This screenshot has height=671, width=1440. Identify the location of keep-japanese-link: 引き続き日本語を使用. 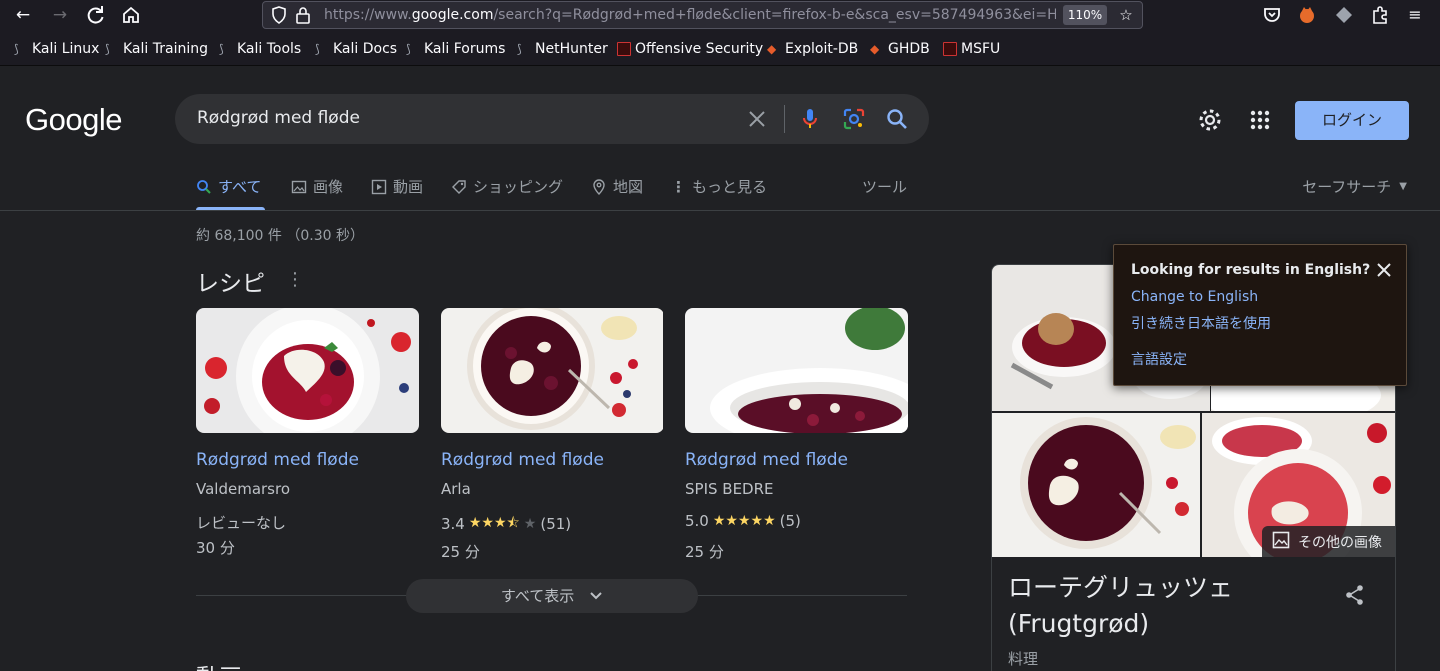
(1201, 323).